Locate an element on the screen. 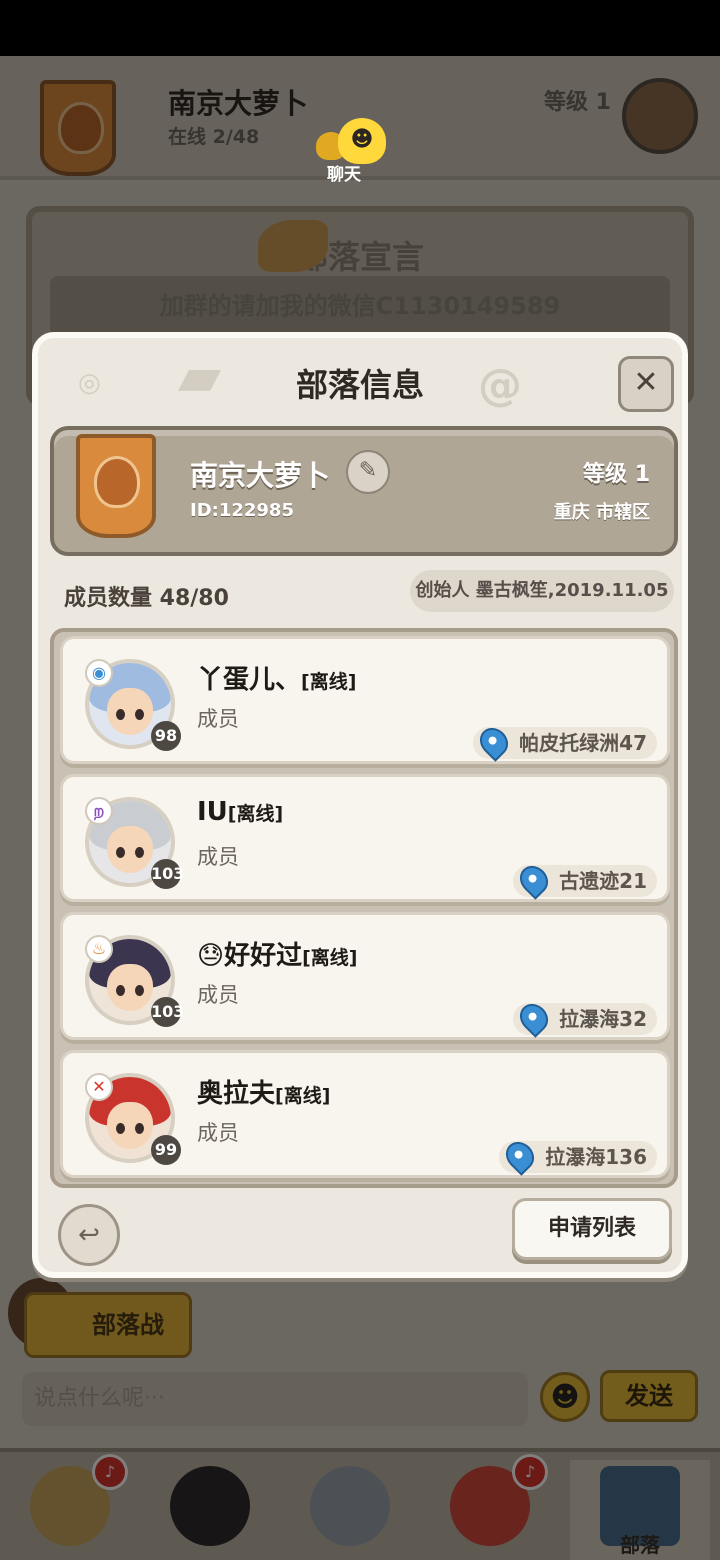  tribe-level: 等级 1 is located at coordinates (616, 474).